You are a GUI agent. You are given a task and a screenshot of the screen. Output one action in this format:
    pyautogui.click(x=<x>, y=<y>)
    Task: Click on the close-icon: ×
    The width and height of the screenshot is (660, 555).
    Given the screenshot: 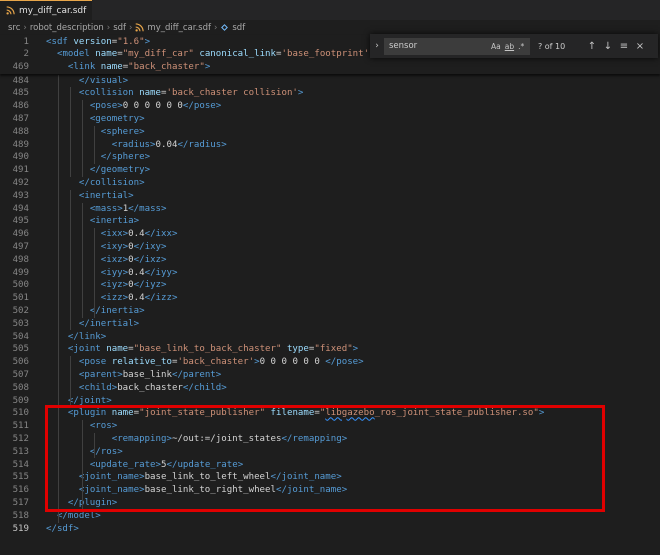 What is the action you would take?
    pyautogui.click(x=640, y=46)
    